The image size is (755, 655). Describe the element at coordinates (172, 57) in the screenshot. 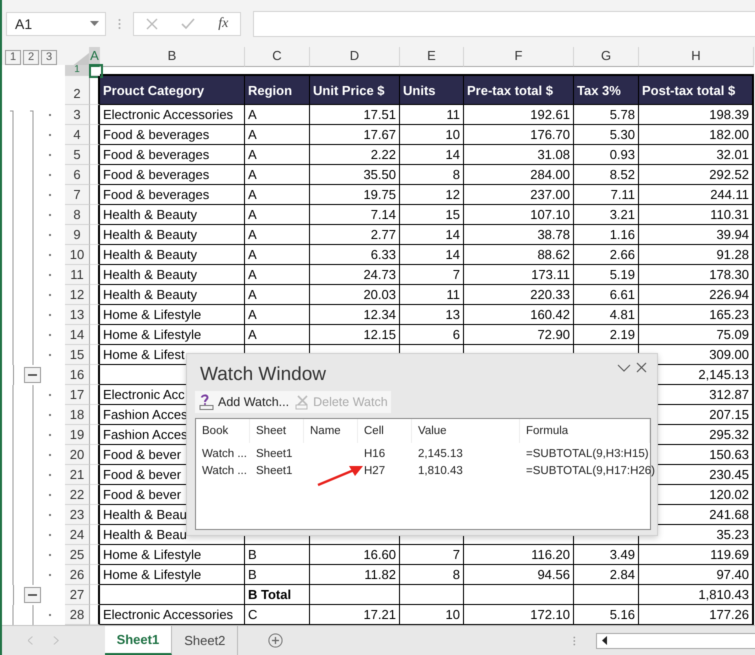

I see `column-header: B` at that location.